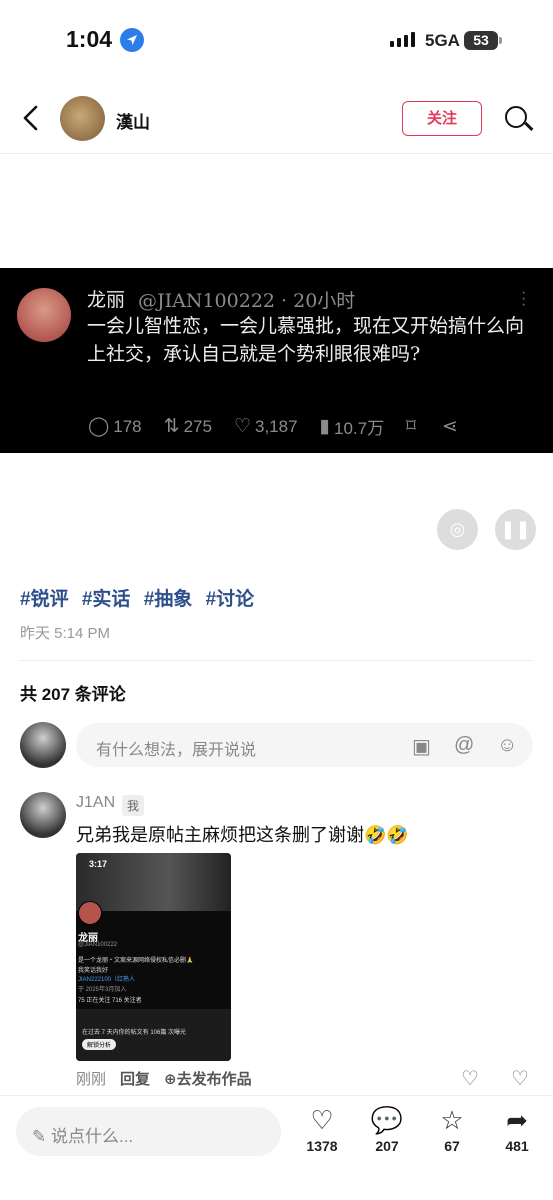  I want to click on like-count: 3,187, so click(276, 426).